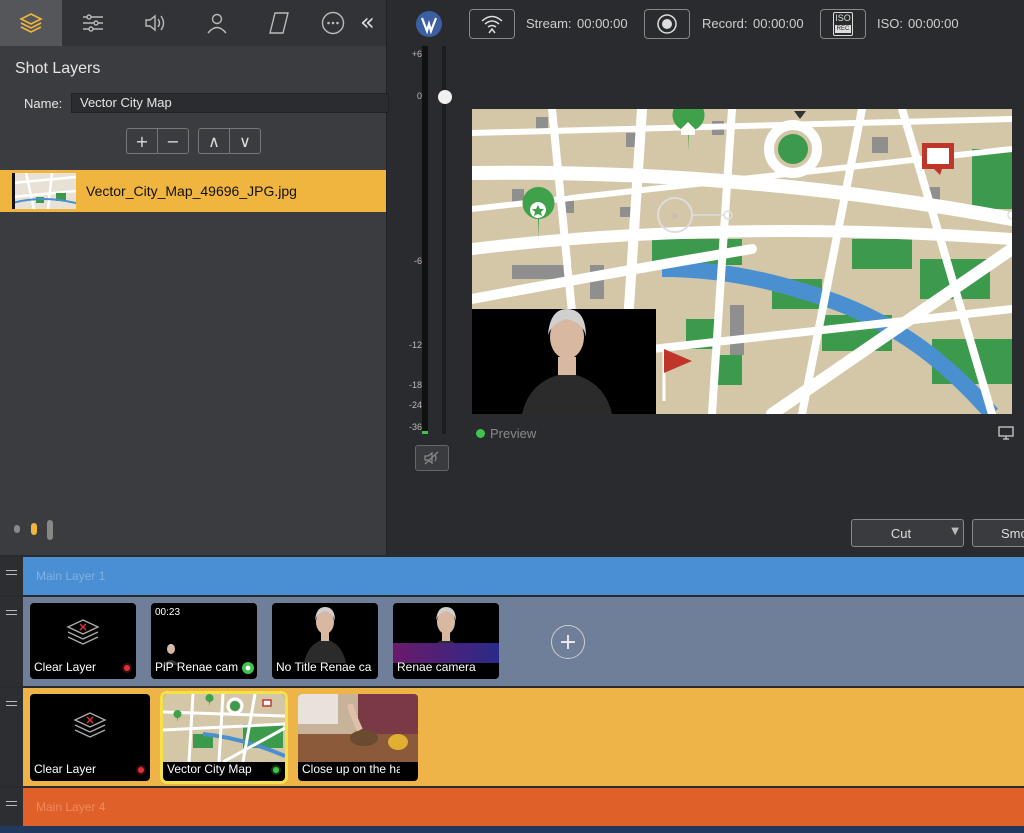 Image resolution: width=1024 pixels, height=833 pixels. What do you see at coordinates (602, 23) in the screenshot?
I see `stream-timer: 00:00:00` at bounding box center [602, 23].